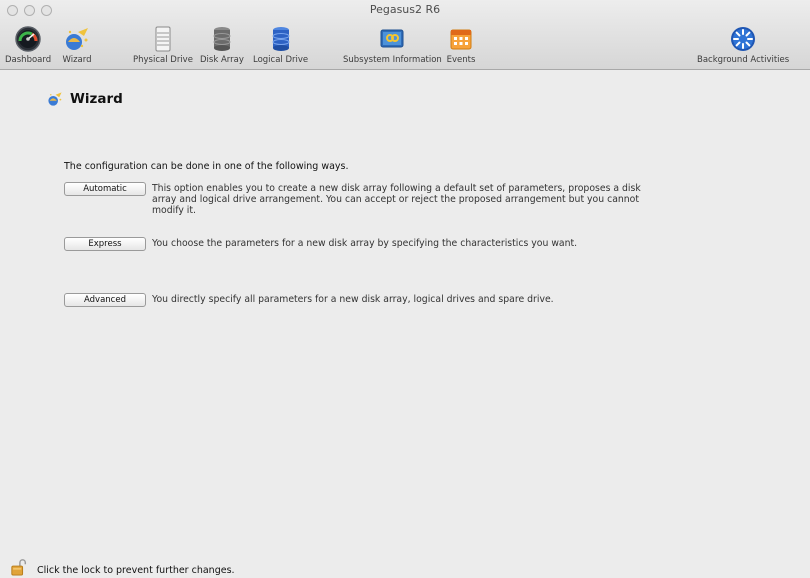 Image resolution: width=810 pixels, height=578 pixels. Describe the element at coordinates (461, 60) in the screenshot. I see `toolbar-label: Events` at that location.